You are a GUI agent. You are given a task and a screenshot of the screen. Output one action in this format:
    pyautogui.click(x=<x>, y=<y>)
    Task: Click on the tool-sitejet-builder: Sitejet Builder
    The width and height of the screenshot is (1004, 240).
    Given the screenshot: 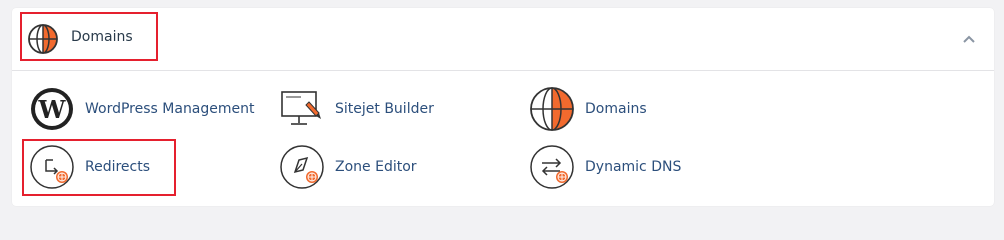 What is the action you would take?
    pyautogui.click(x=356, y=109)
    